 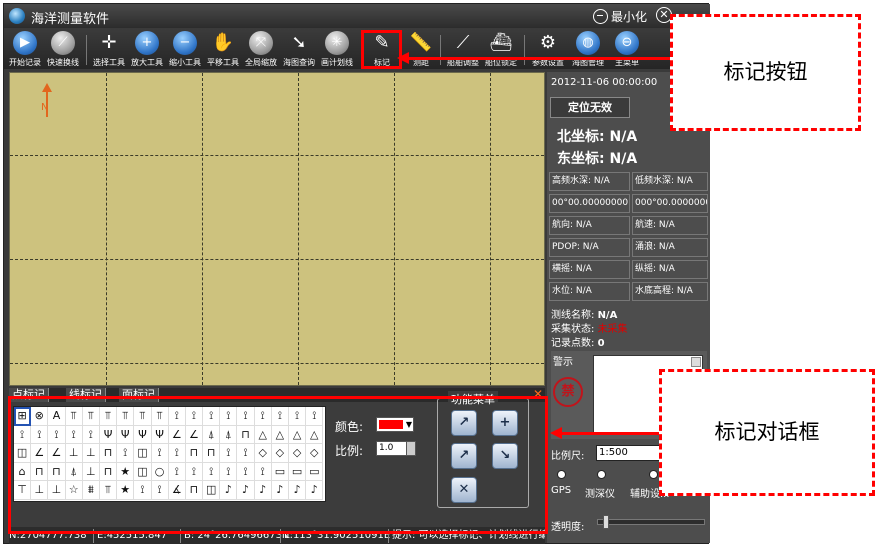 I want to click on opacity-slider, so click(x=651, y=522).